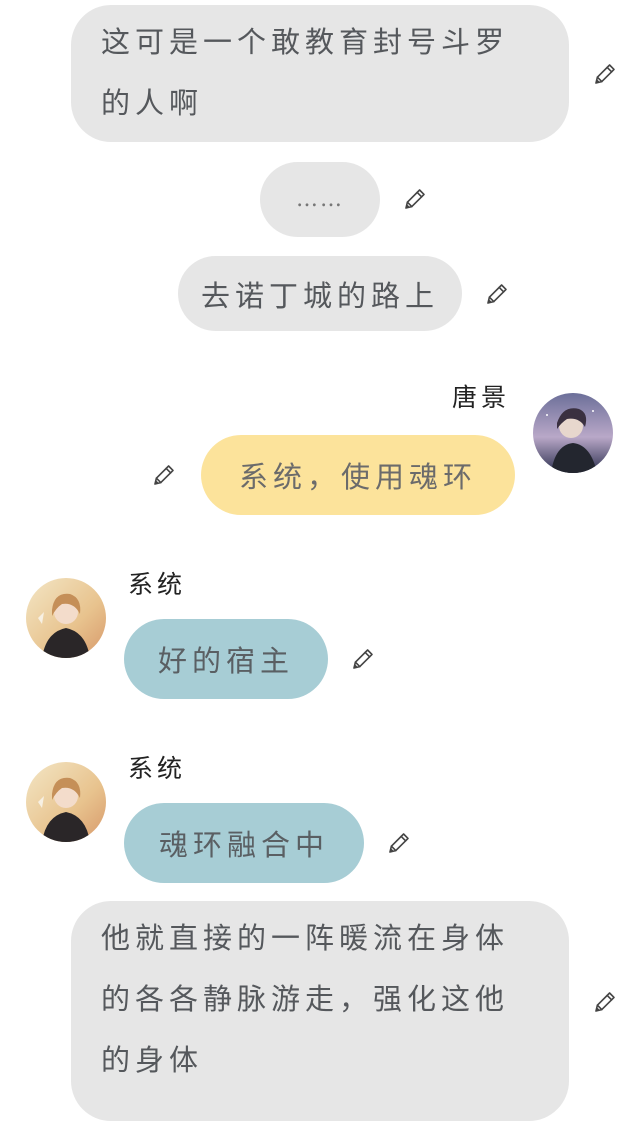 Image resolution: width=640 pixels, height=1121 pixels. I want to click on message-text: 系统，使用魂环, so click(357, 477).